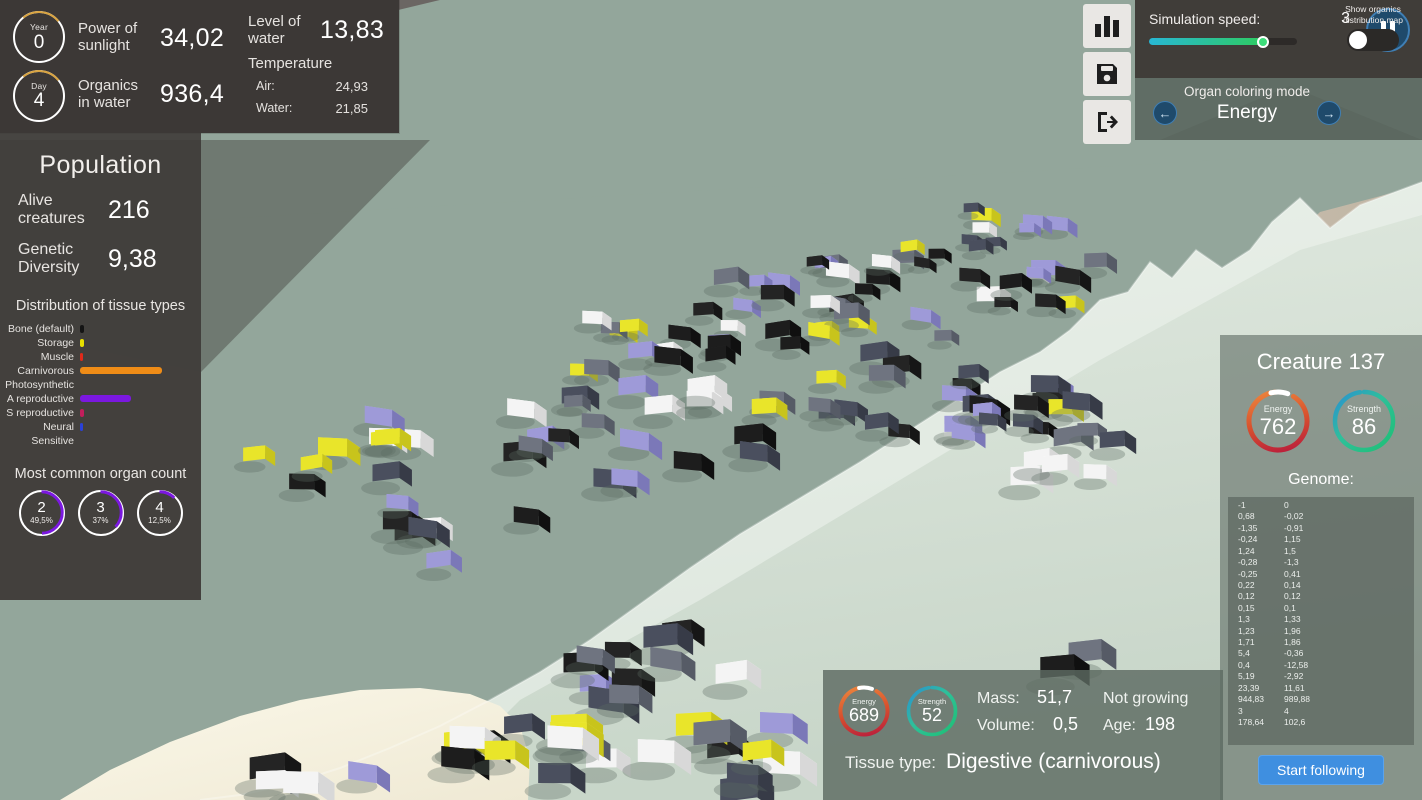 This screenshot has height=800, width=1422. What do you see at coordinates (274, 29) in the screenshot?
I see `water-level-label: Level of water` at bounding box center [274, 29].